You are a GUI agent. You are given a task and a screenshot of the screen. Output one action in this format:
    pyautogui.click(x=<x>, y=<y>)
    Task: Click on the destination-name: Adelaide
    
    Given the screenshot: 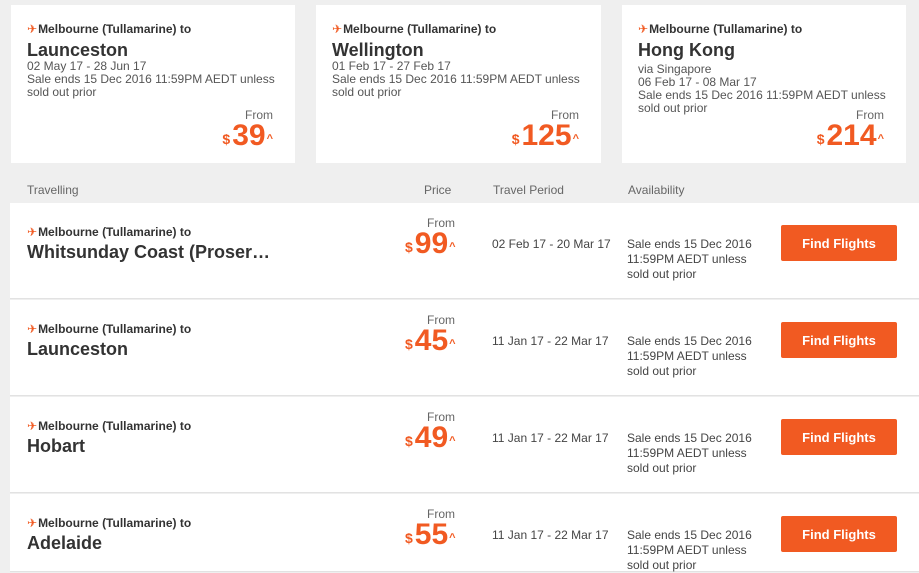 What is the action you would take?
    pyautogui.click(x=65, y=543)
    